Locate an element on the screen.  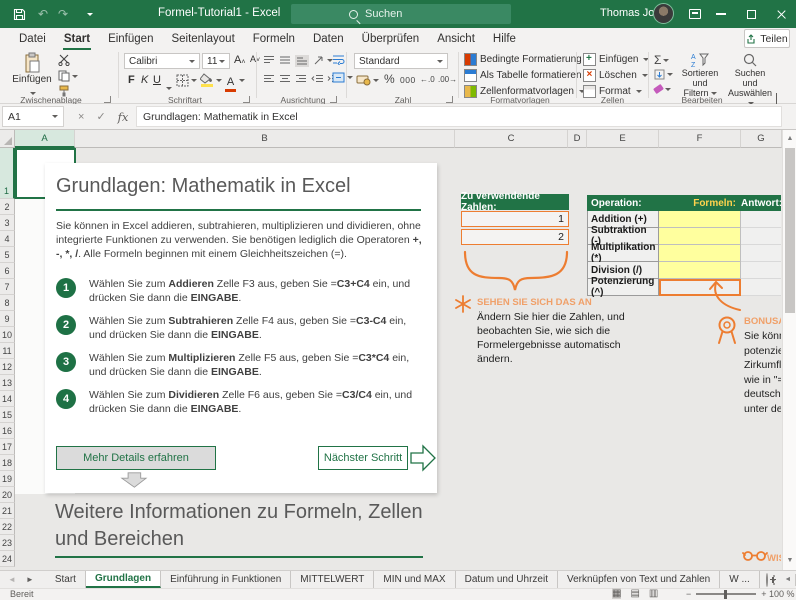
font-color-icon: A is located at coordinates (234, 82).